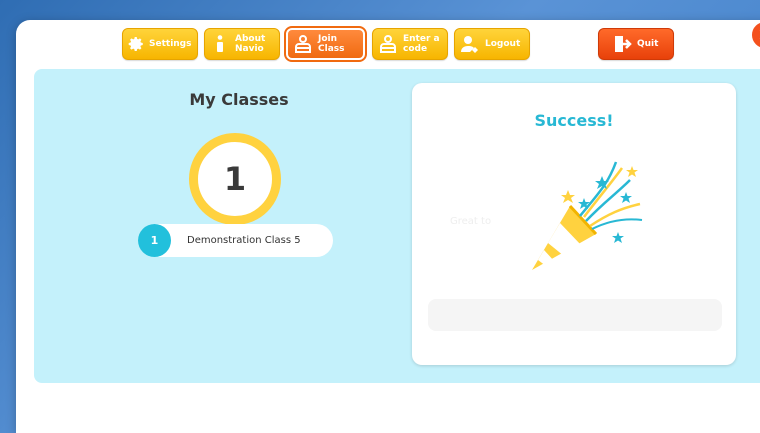  Describe the element at coordinates (250, 44) in the screenshot. I see `about-navio-label: About Navio` at that location.